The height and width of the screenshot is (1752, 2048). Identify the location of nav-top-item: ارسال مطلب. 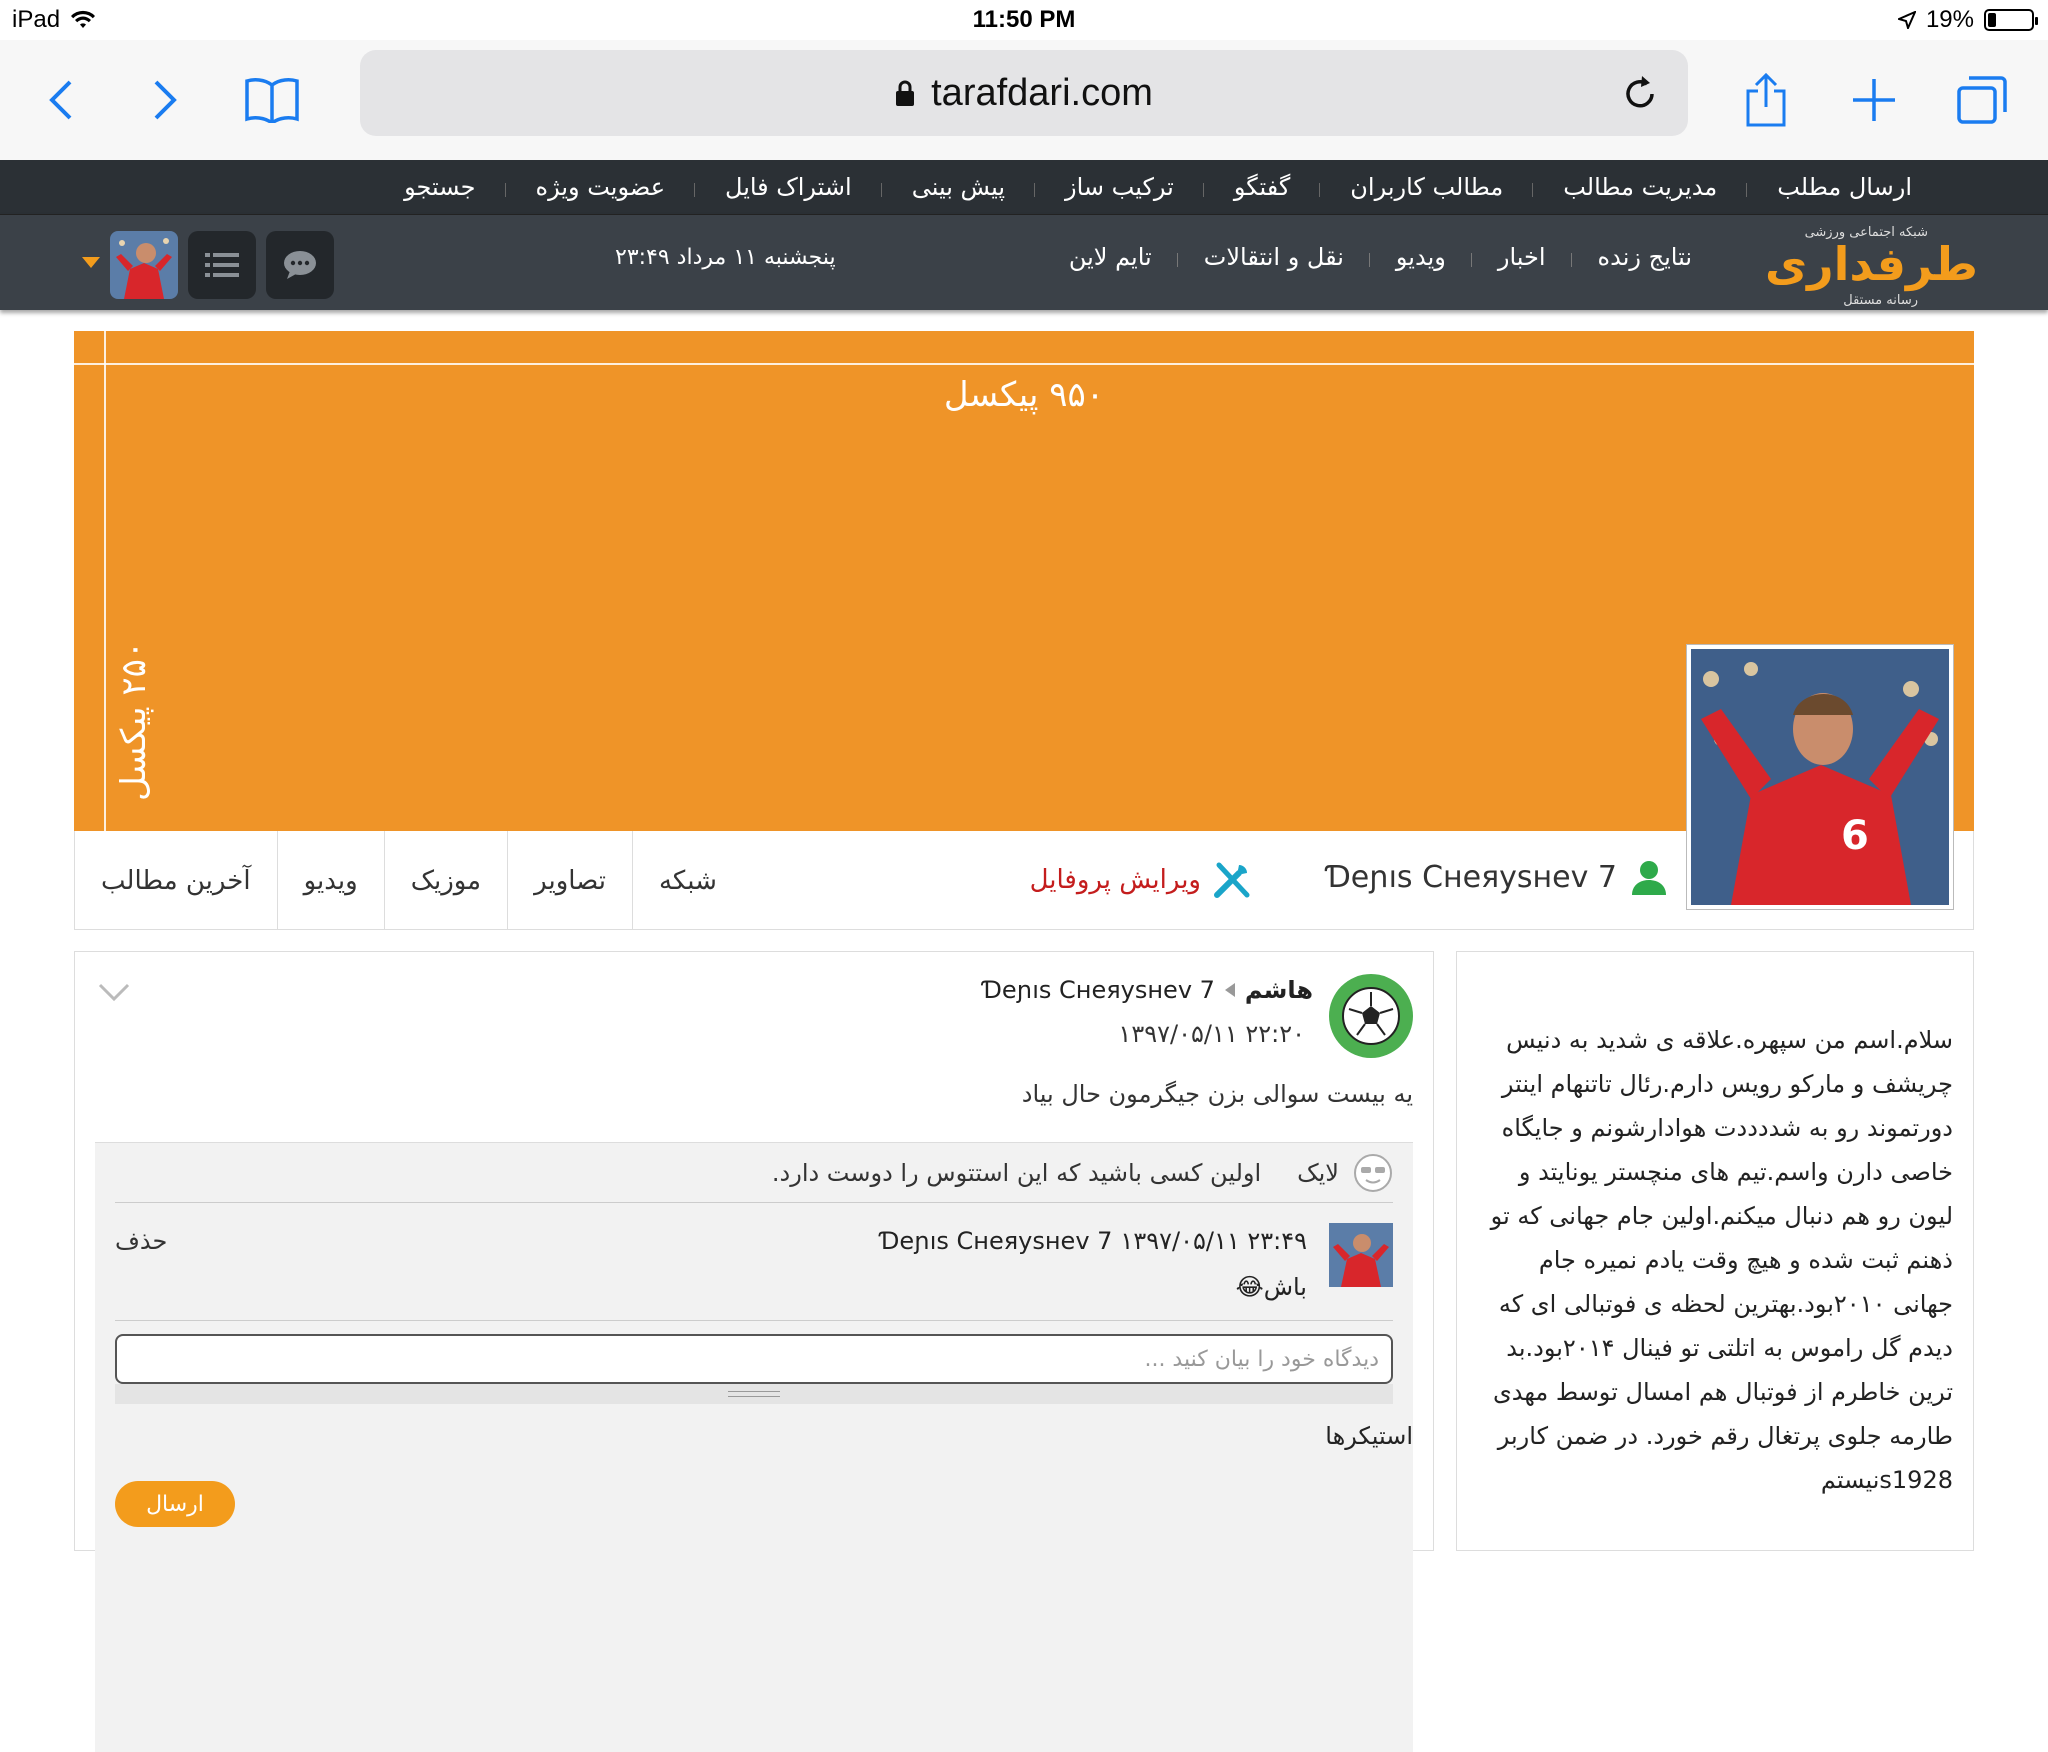
(1844, 187).